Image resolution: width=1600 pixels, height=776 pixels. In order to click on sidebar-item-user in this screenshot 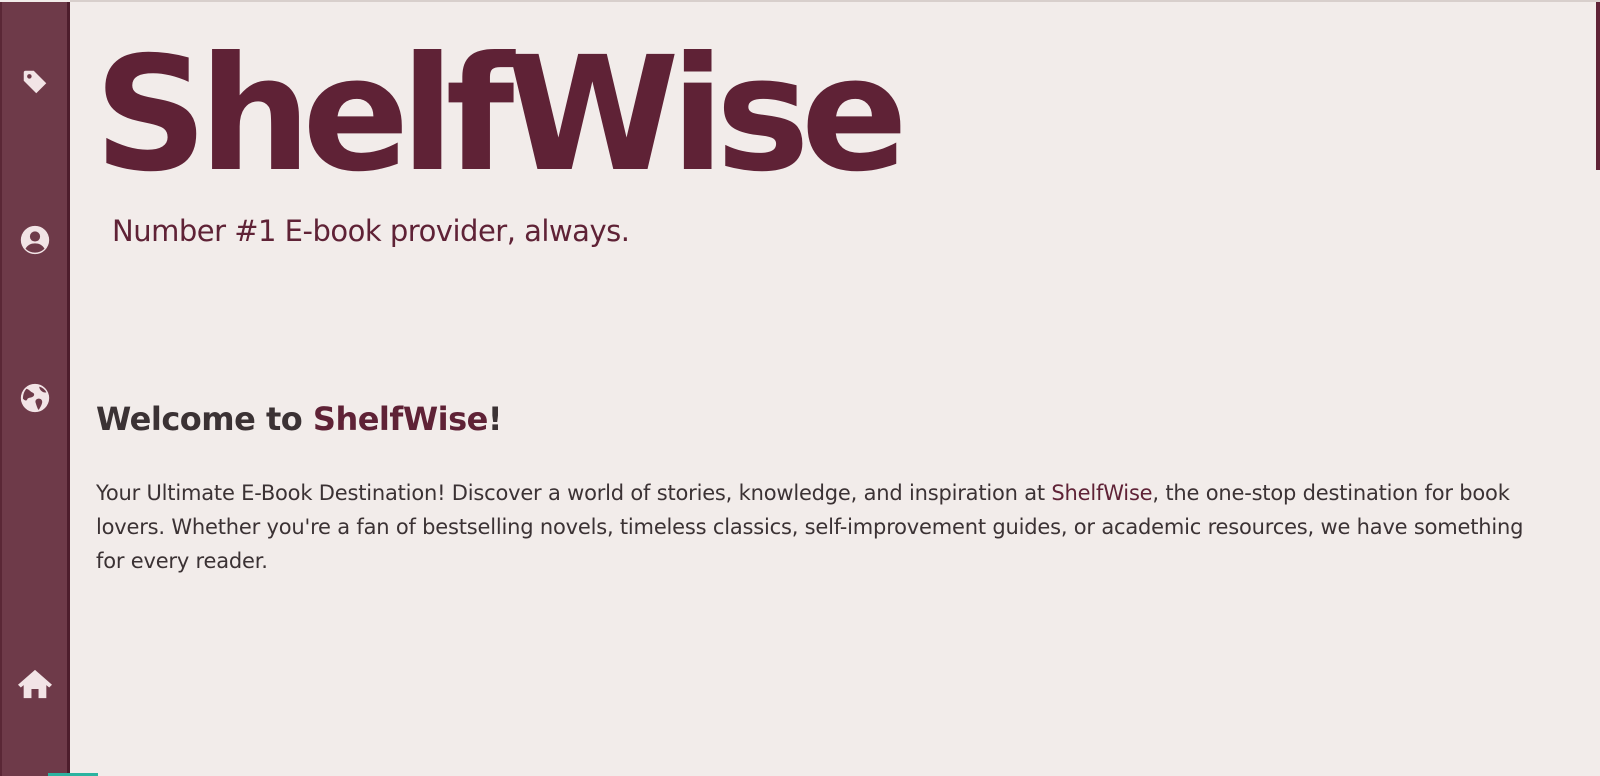, I will do `click(34, 240)`.